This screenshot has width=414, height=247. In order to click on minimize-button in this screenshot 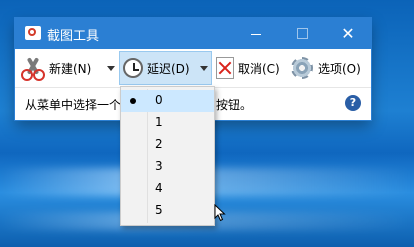, I will do `click(256, 33)`.